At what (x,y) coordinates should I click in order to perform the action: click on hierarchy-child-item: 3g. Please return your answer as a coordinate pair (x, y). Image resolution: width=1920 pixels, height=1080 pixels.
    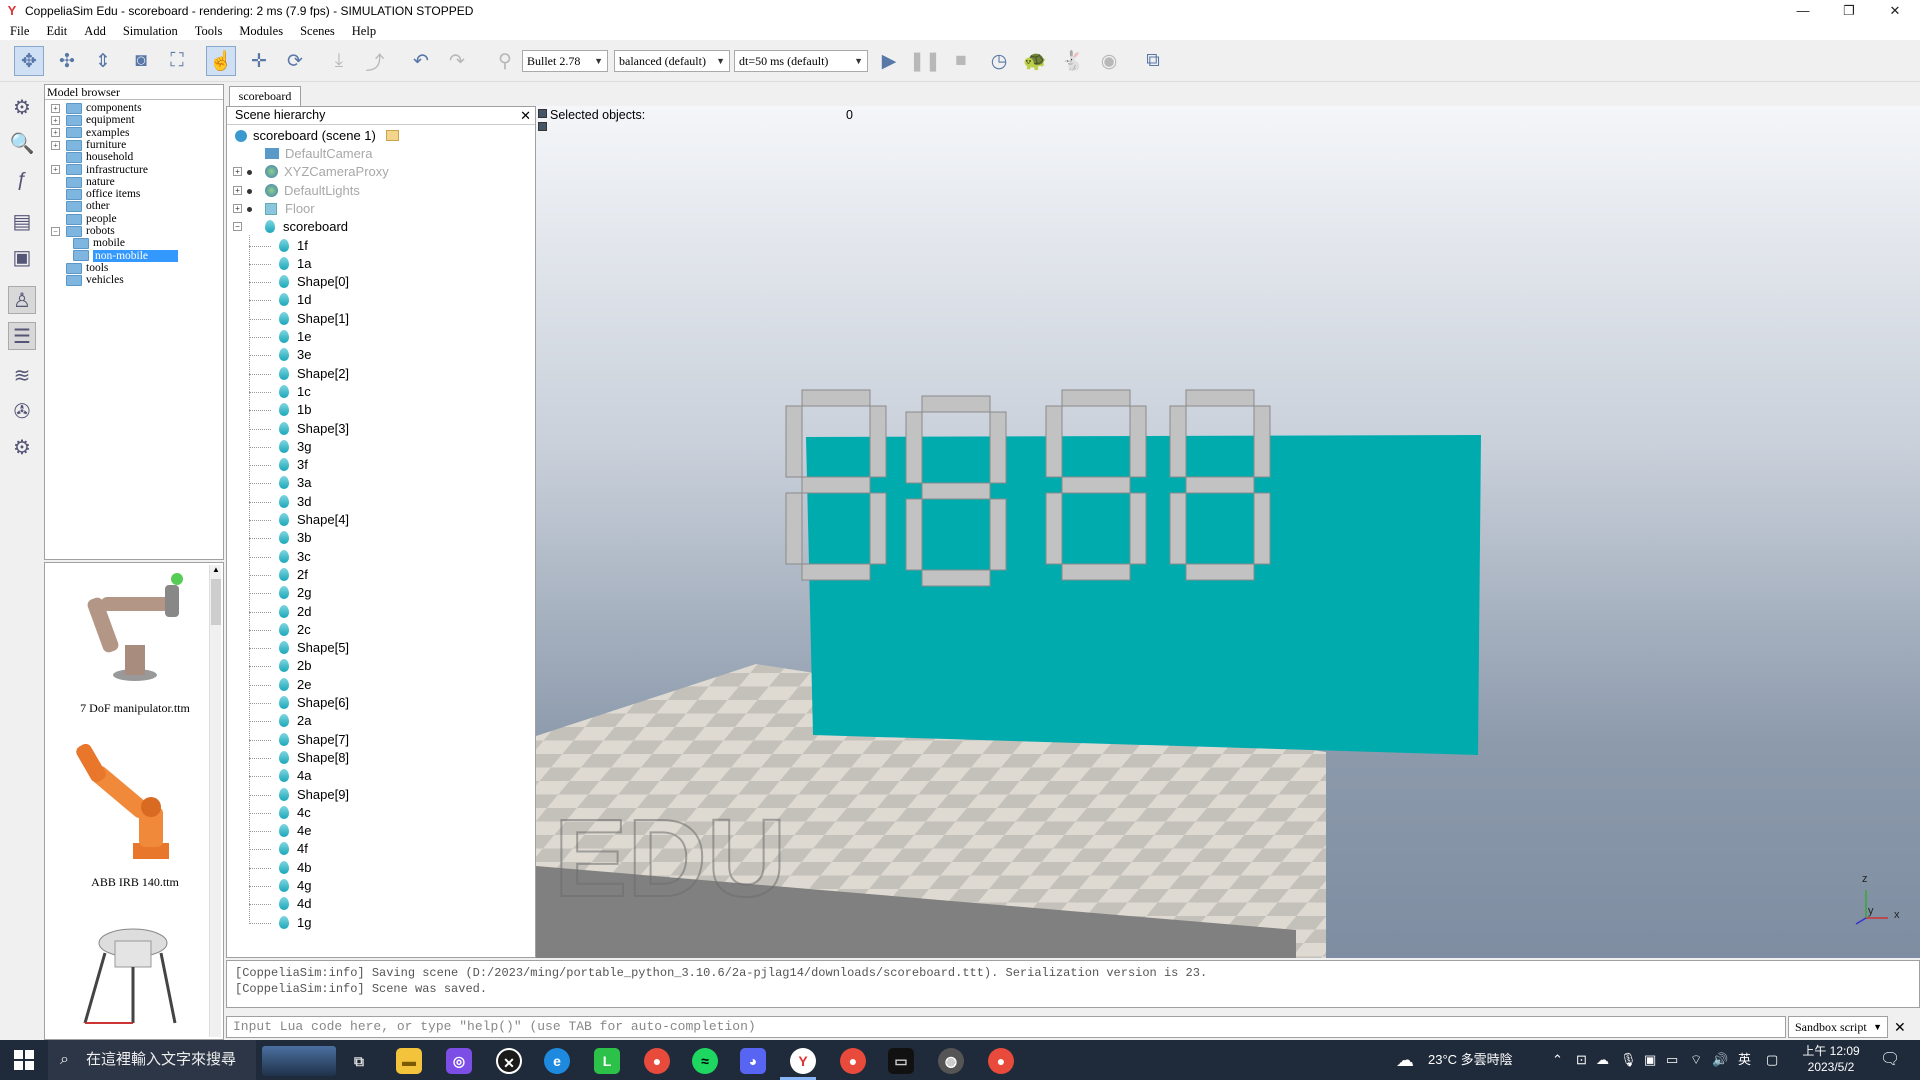
    Looking at the image, I should click on (295, 447).